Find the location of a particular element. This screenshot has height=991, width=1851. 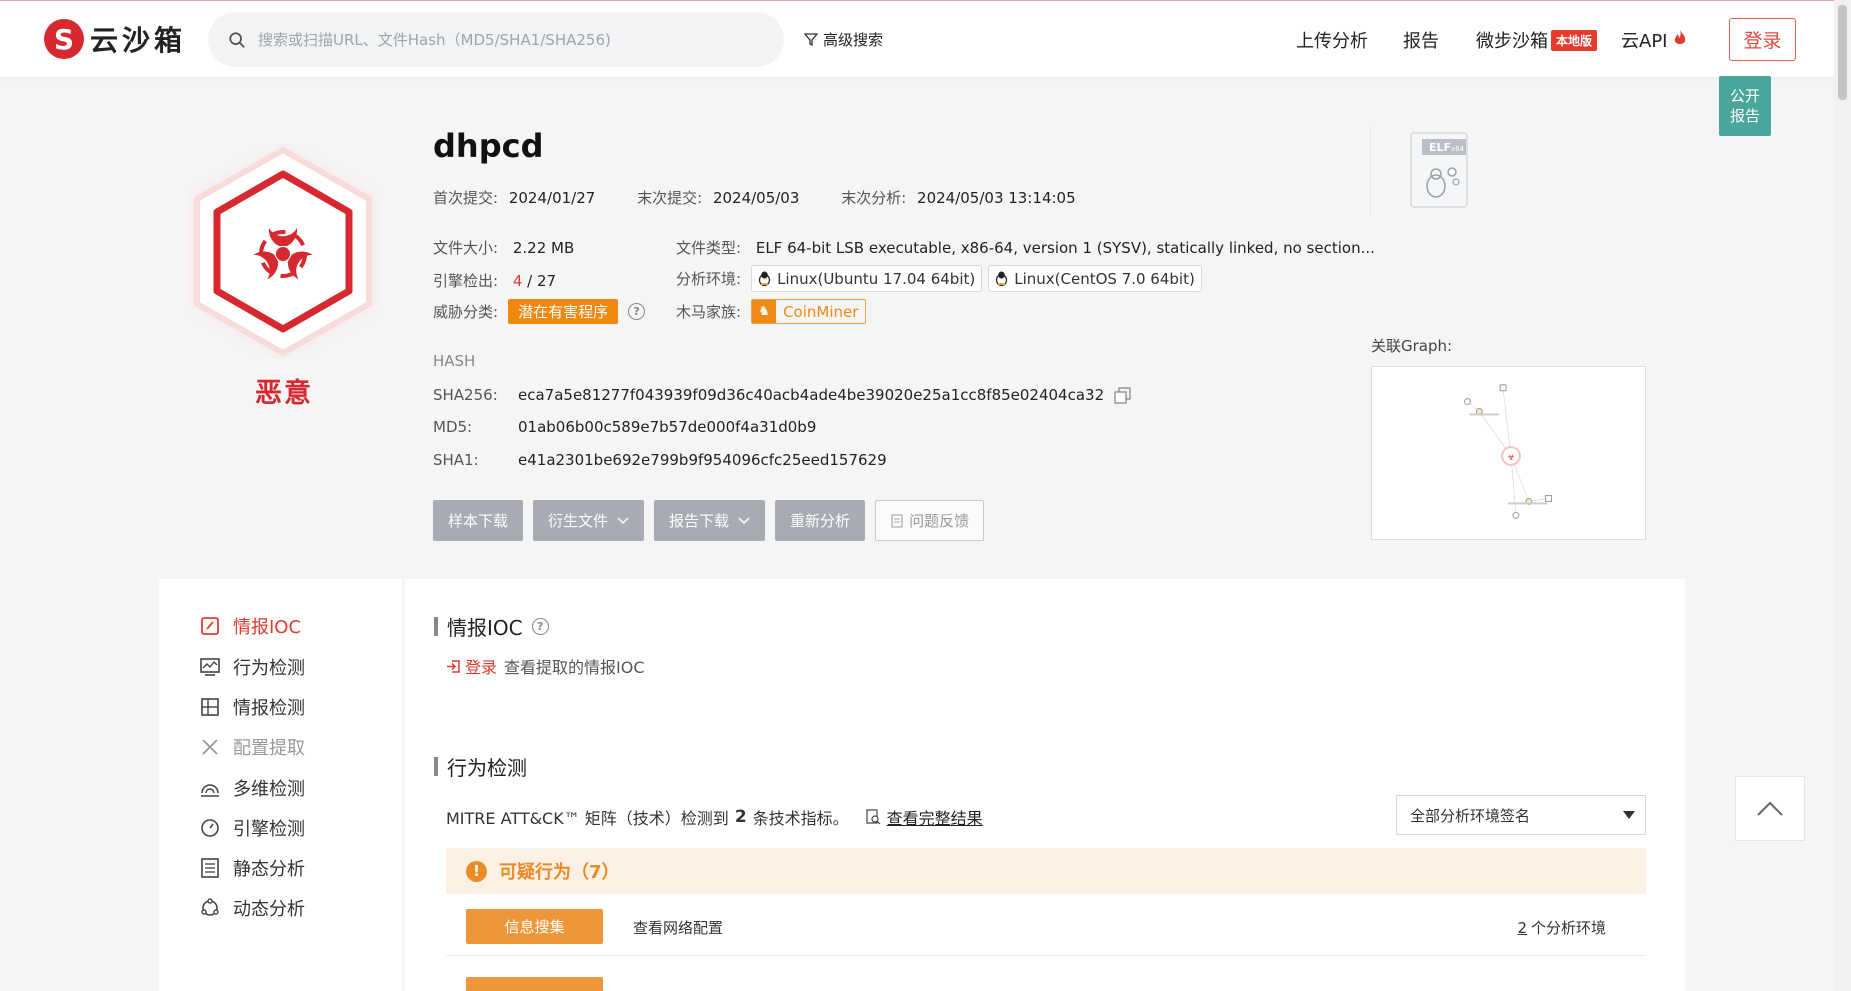

full-result-link: 查看完整结果 is located at coordinates (924, 817).